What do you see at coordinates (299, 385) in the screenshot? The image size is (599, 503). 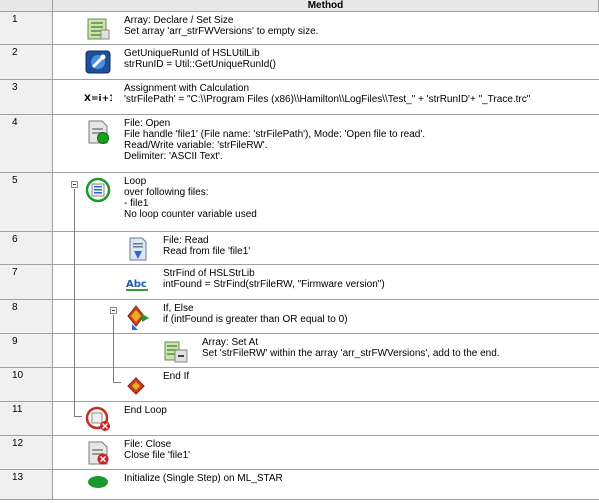 I see `step-row: 10 End If` at bounding box center [299, 385].